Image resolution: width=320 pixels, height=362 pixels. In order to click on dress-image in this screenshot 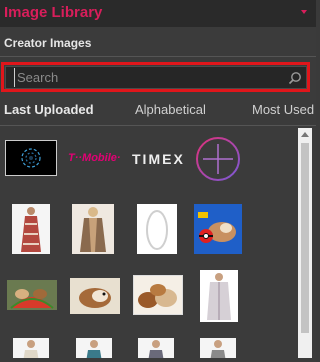, I will do `click(31, 229)`.